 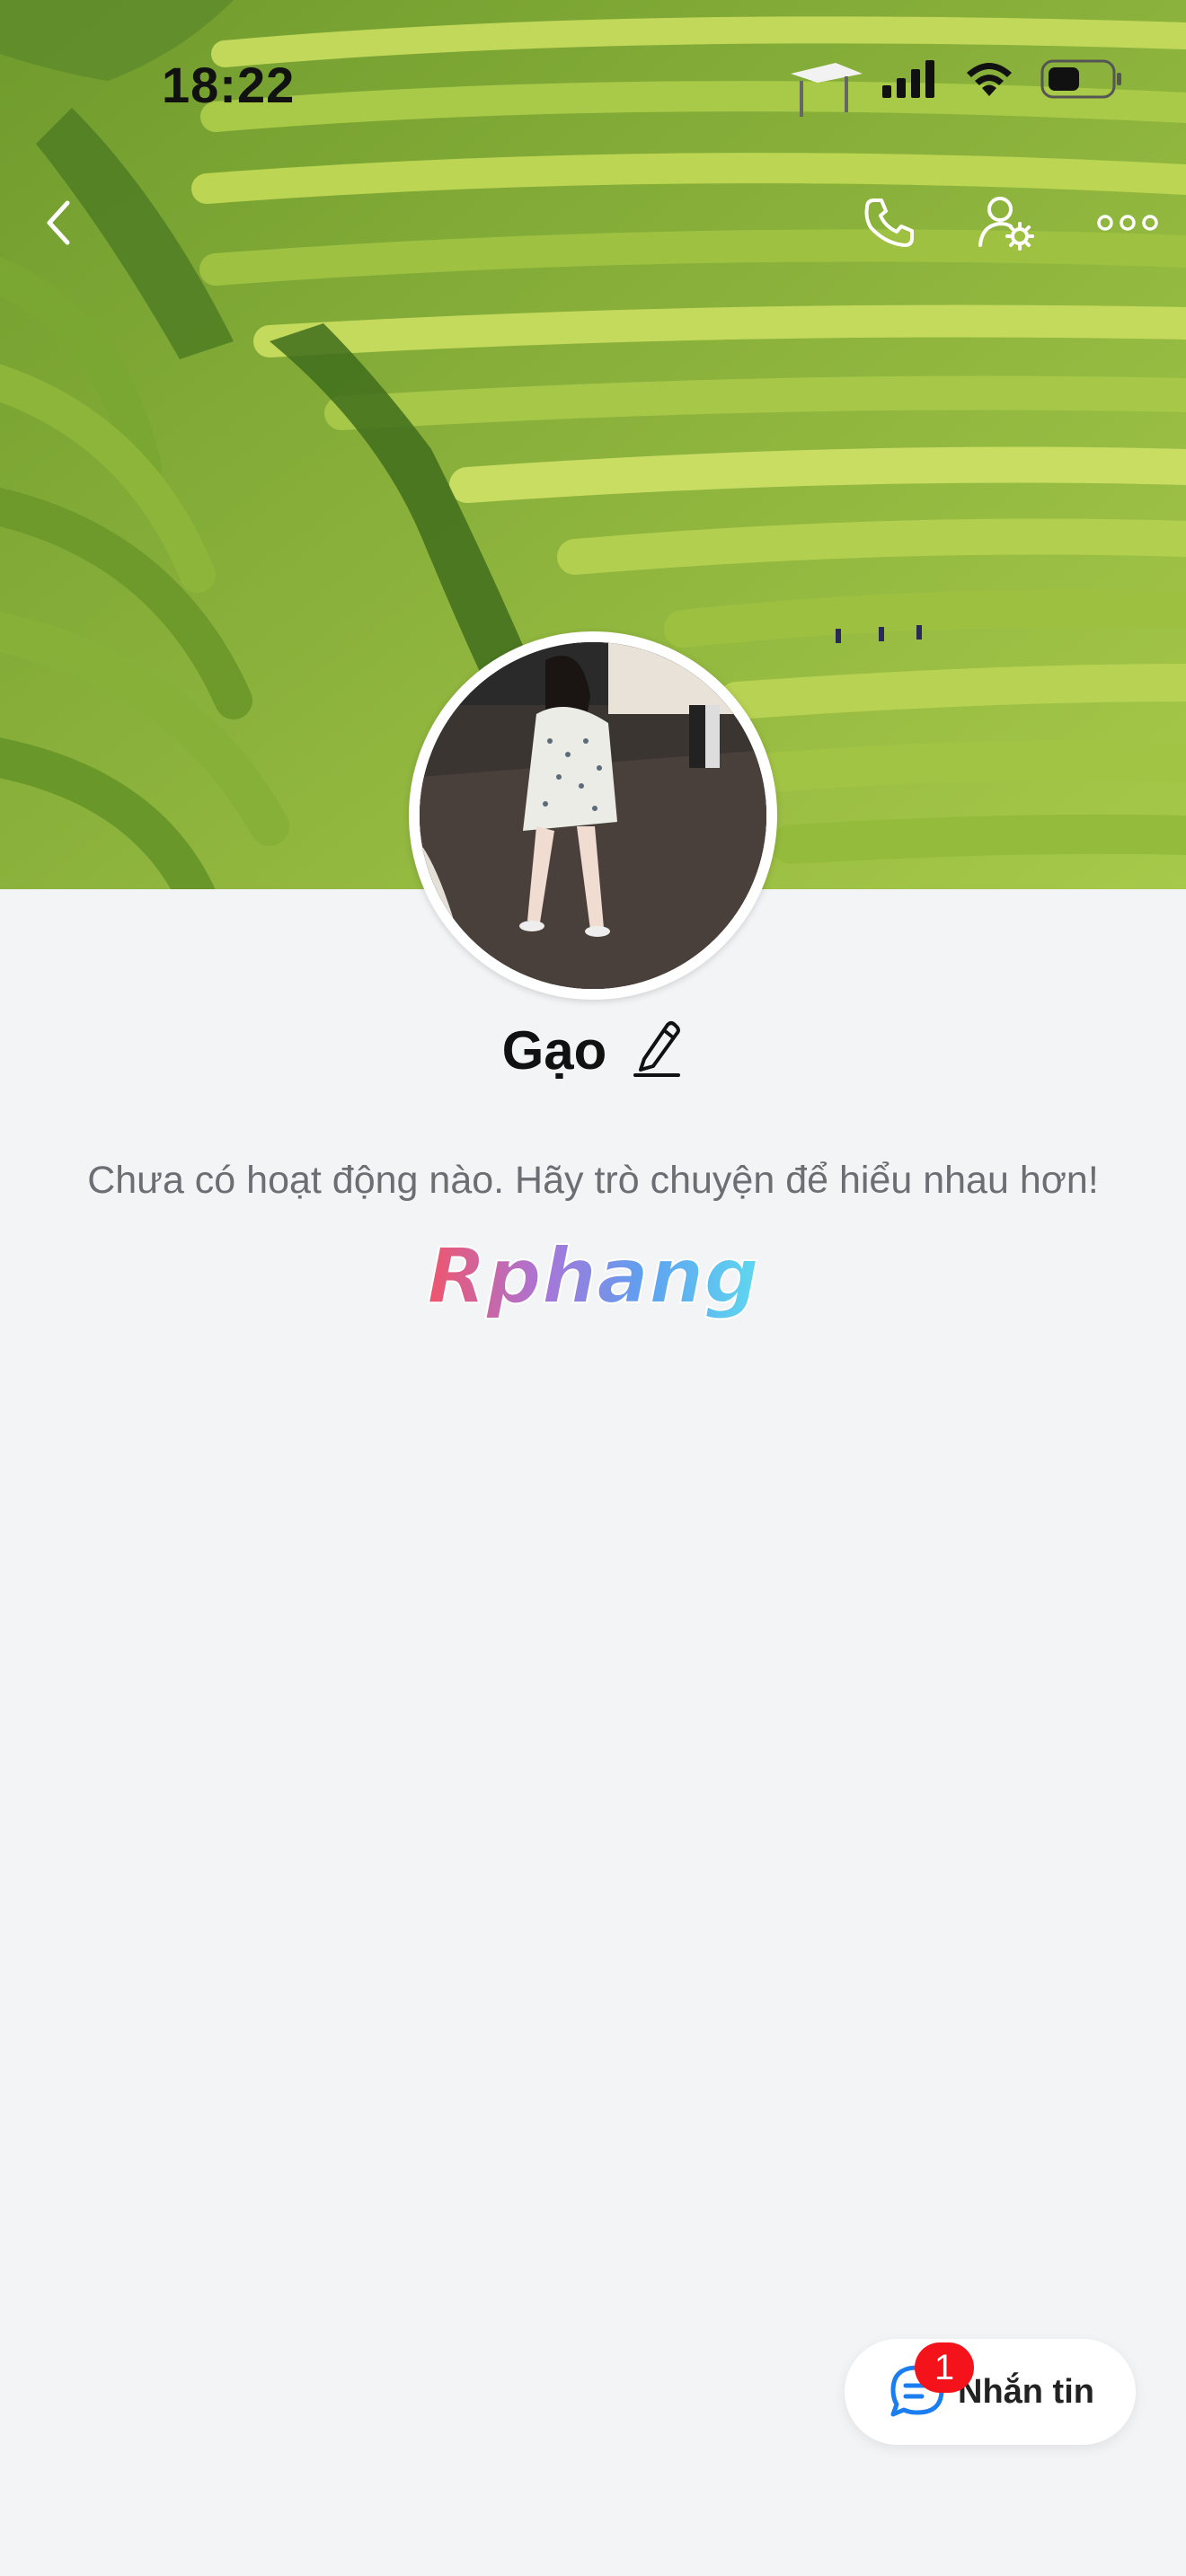 I want to click on message-button: Nhắn tin, so click(x=990, y=2392).